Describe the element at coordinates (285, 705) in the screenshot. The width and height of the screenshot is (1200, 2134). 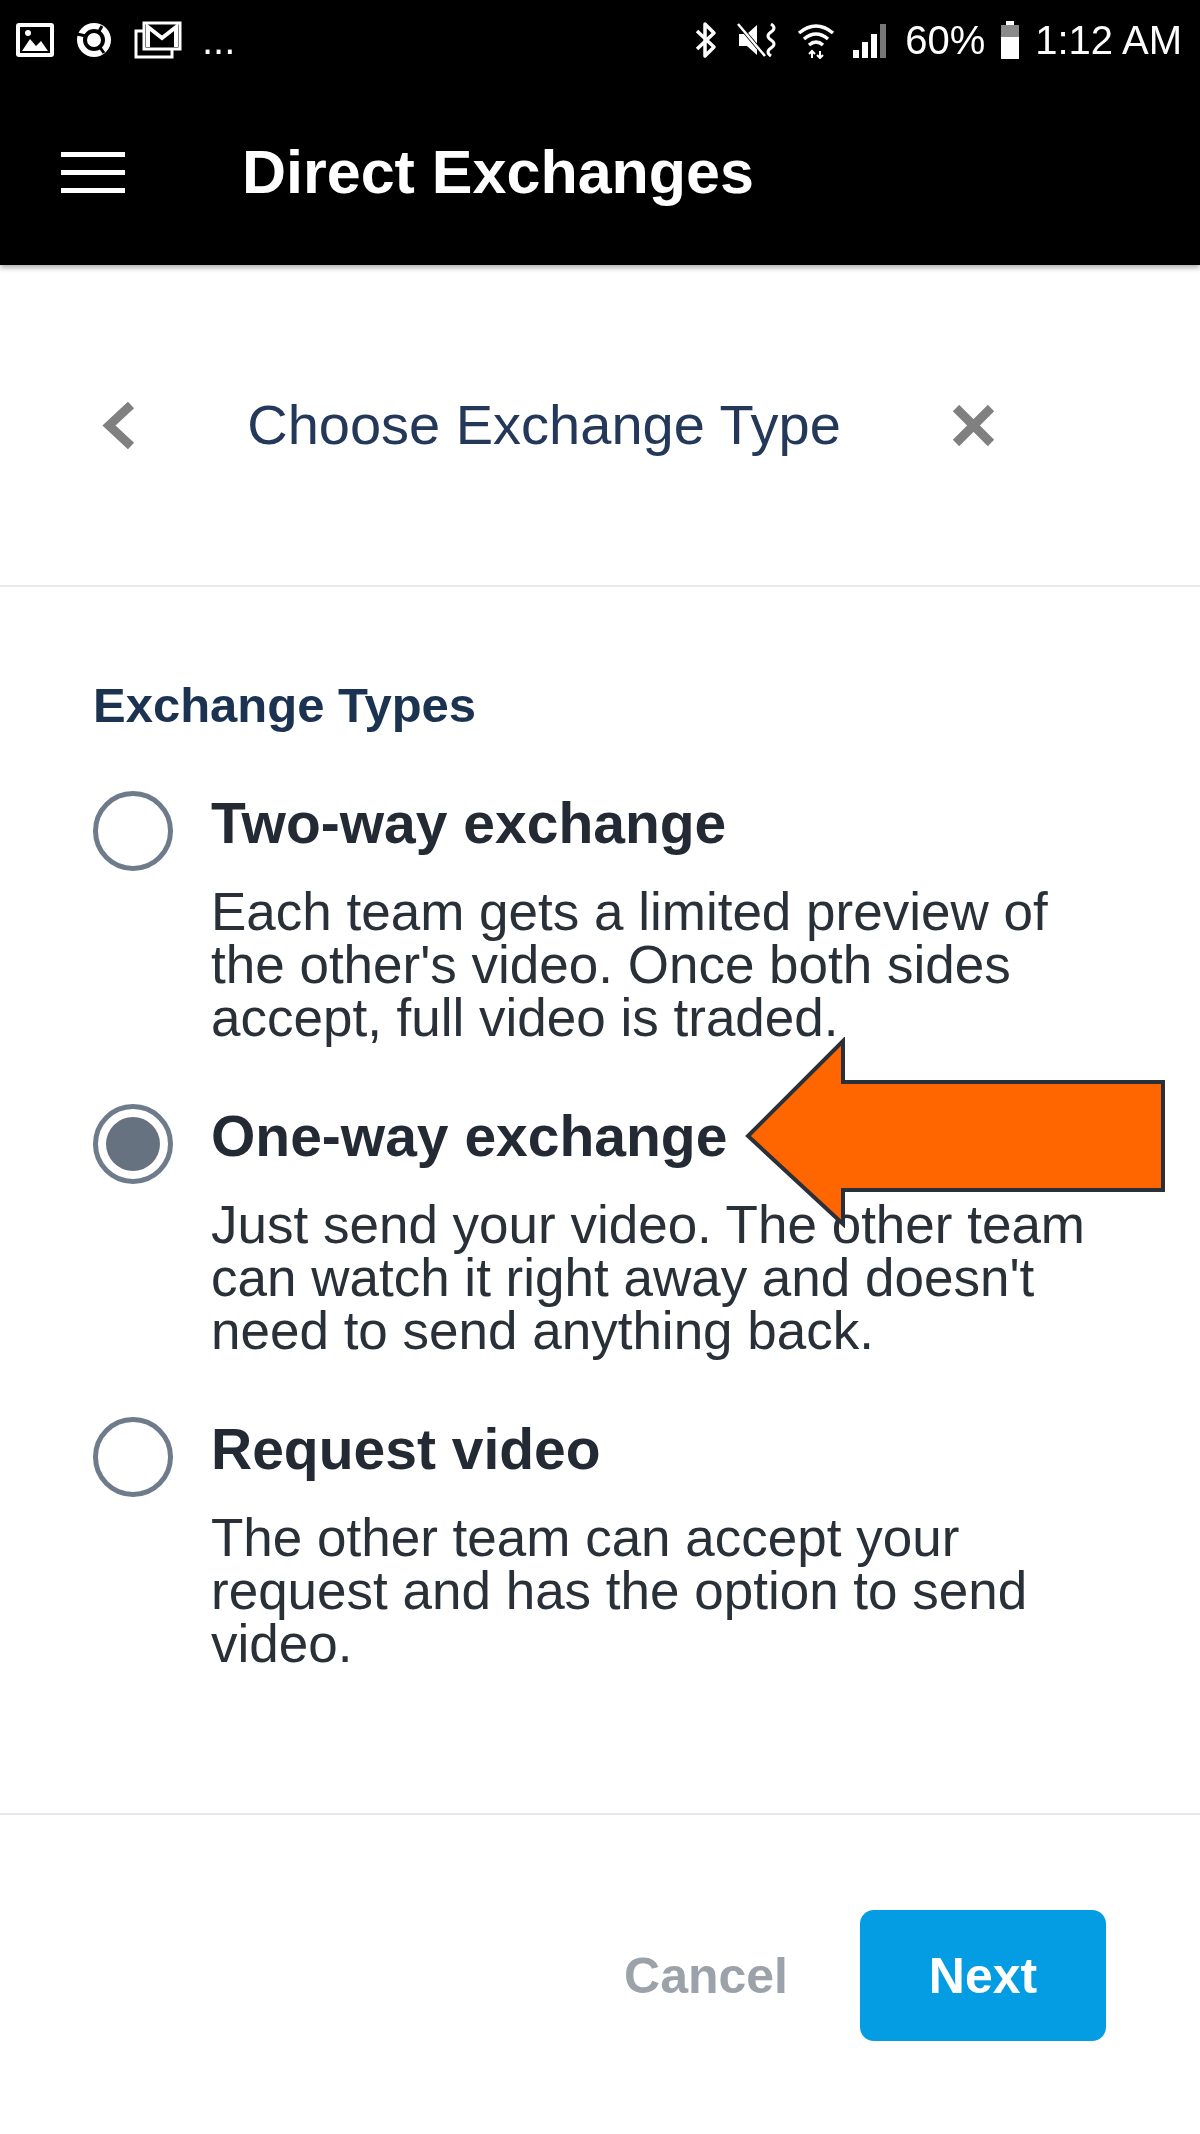
I see `section-title: Exchange Types` at that location.